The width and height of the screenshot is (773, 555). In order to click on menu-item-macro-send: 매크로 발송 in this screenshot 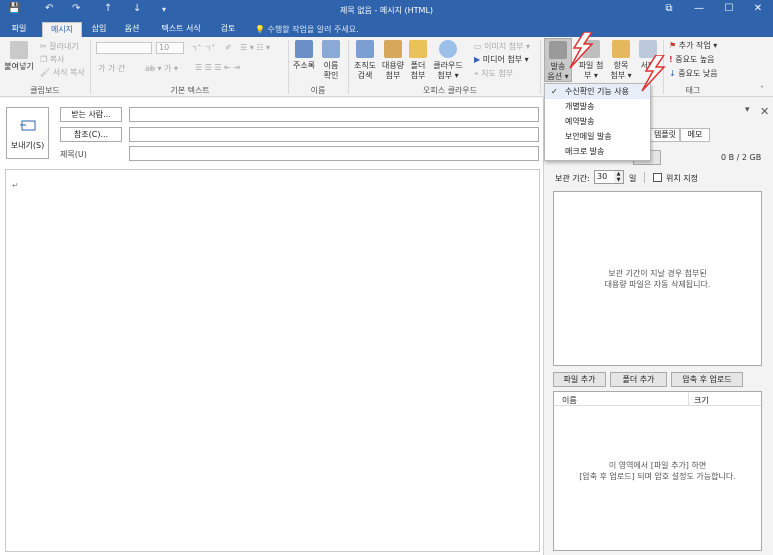, I will do `click(597, 151)`.